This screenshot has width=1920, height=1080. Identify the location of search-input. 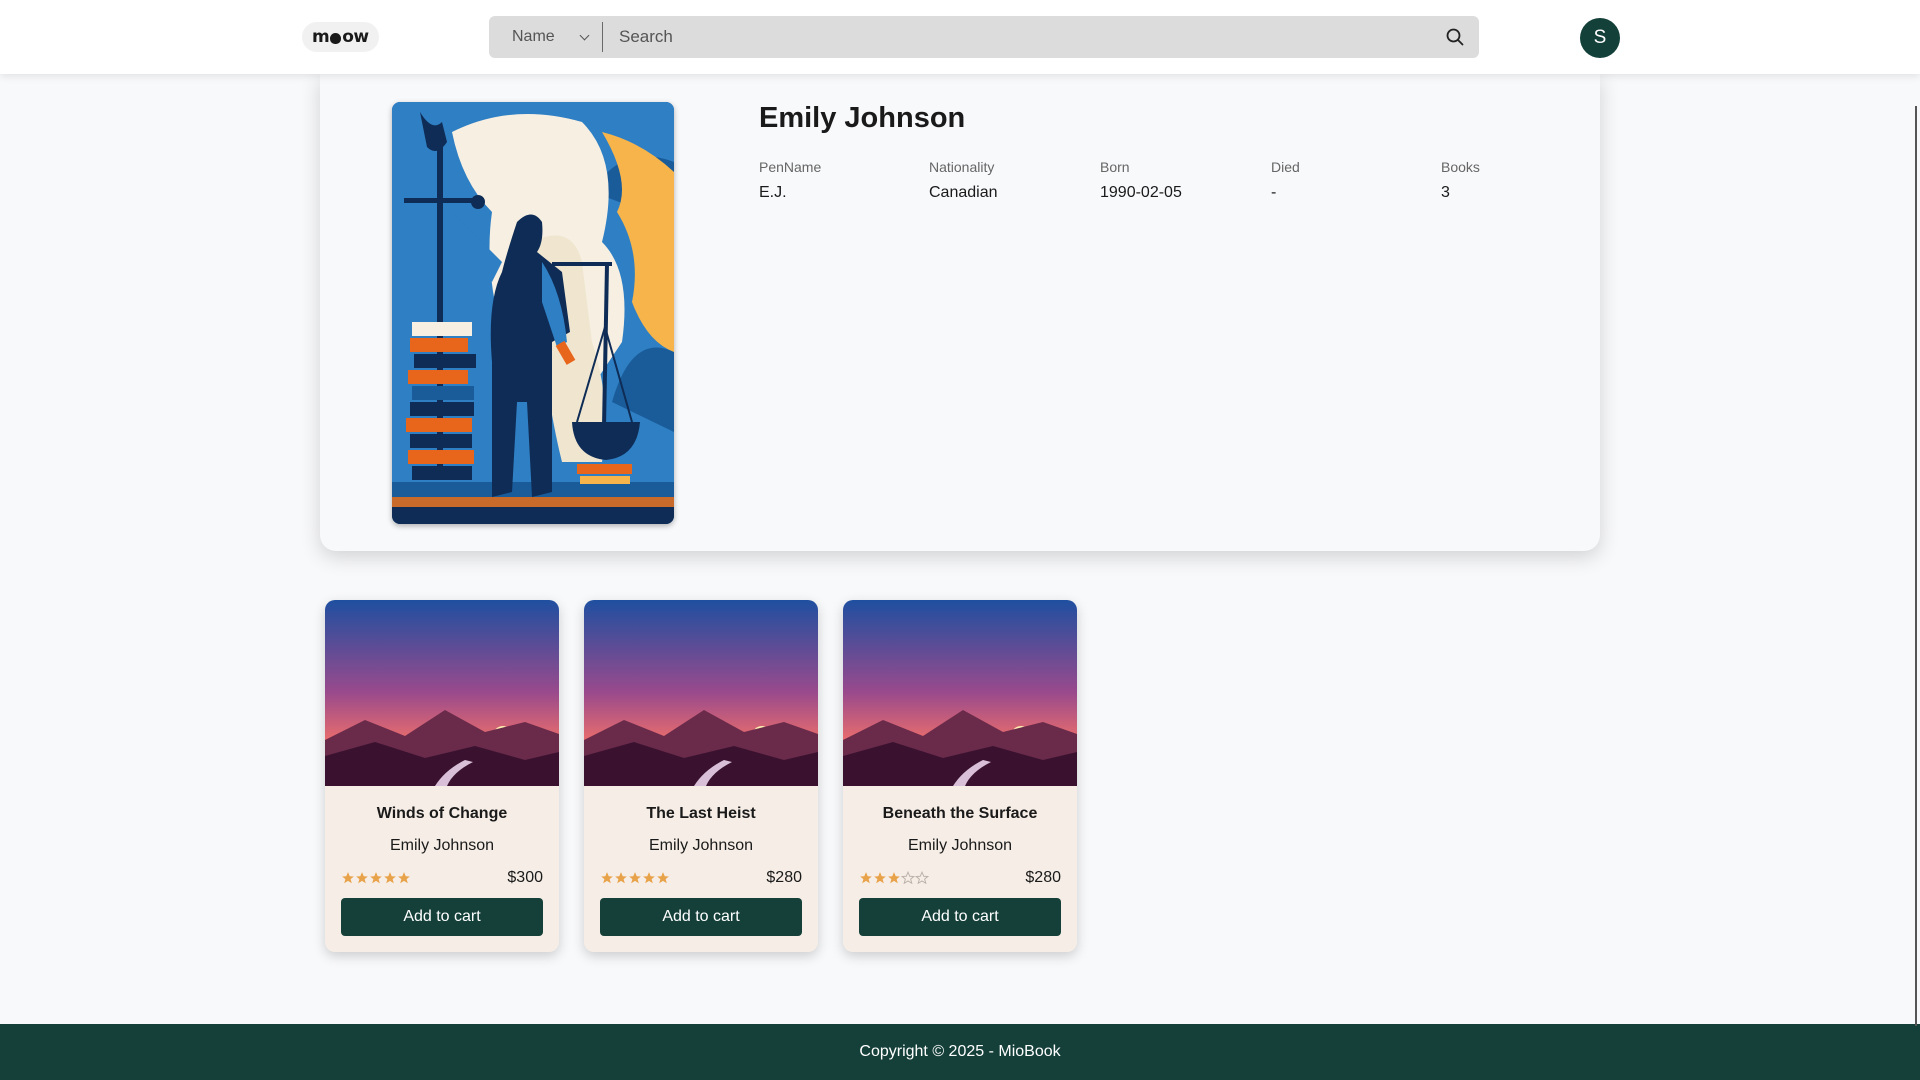
(1017, 37).